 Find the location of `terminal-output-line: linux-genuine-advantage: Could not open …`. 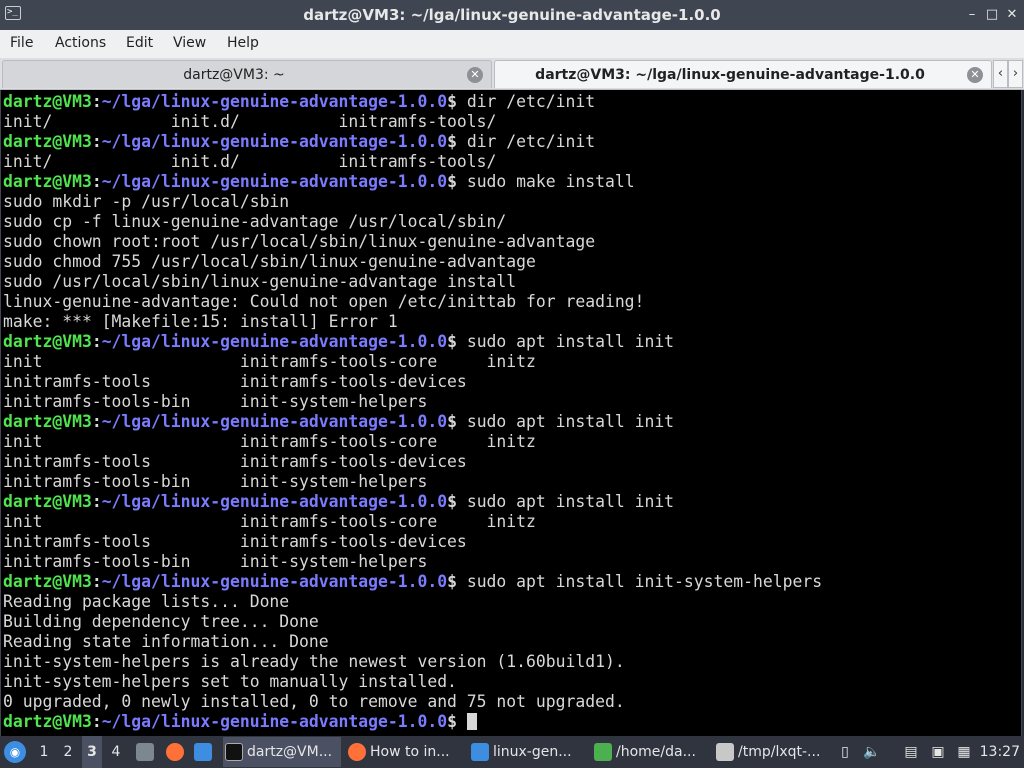

terminal-output-line: linux-genuine-advantage: Could not open … is located at coordinates (324, 301).